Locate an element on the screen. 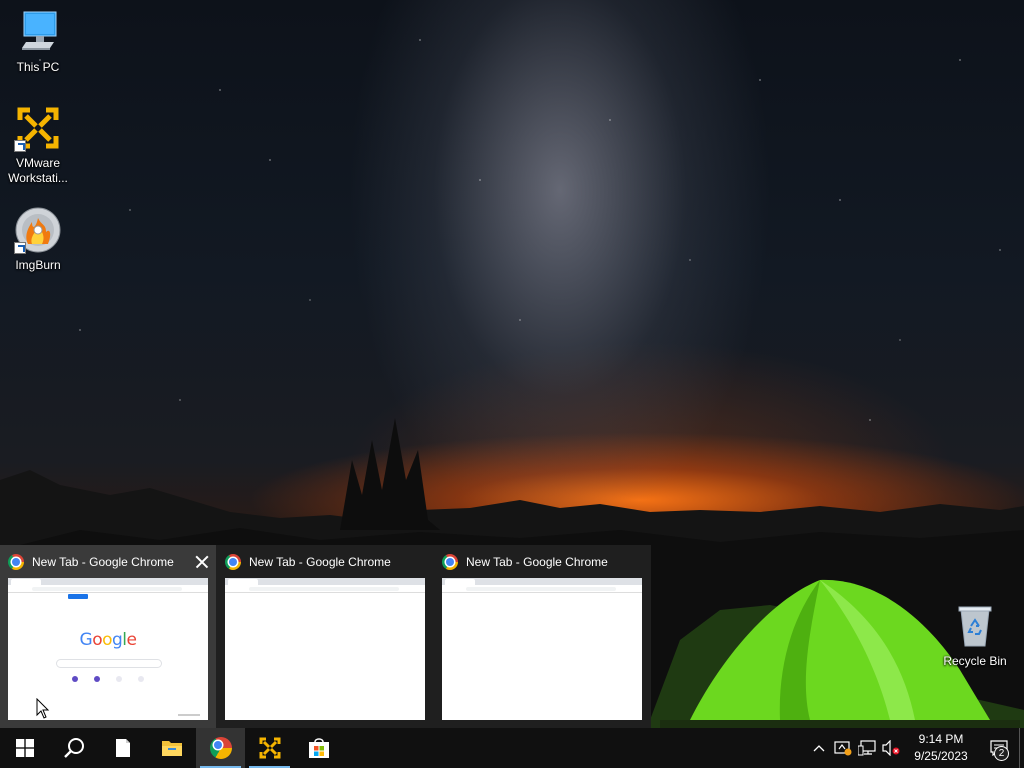  imgburn-label: ImgBurn is located at coordinates (38, 265).